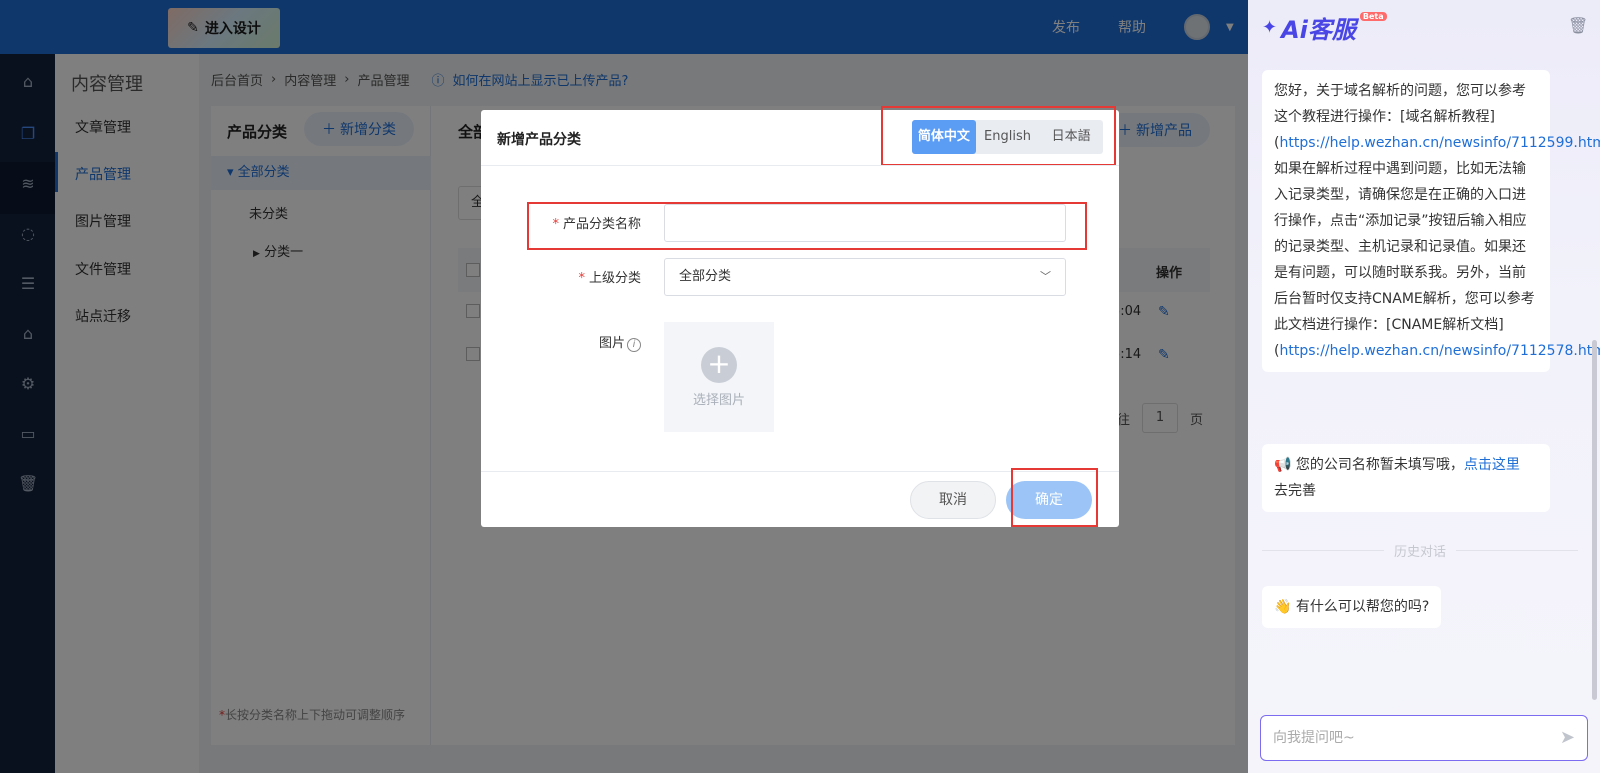 The image size is (1600, 773). I want to click on notice-text: 您的公司名称暂未填写哦，, so click(1379, 465).